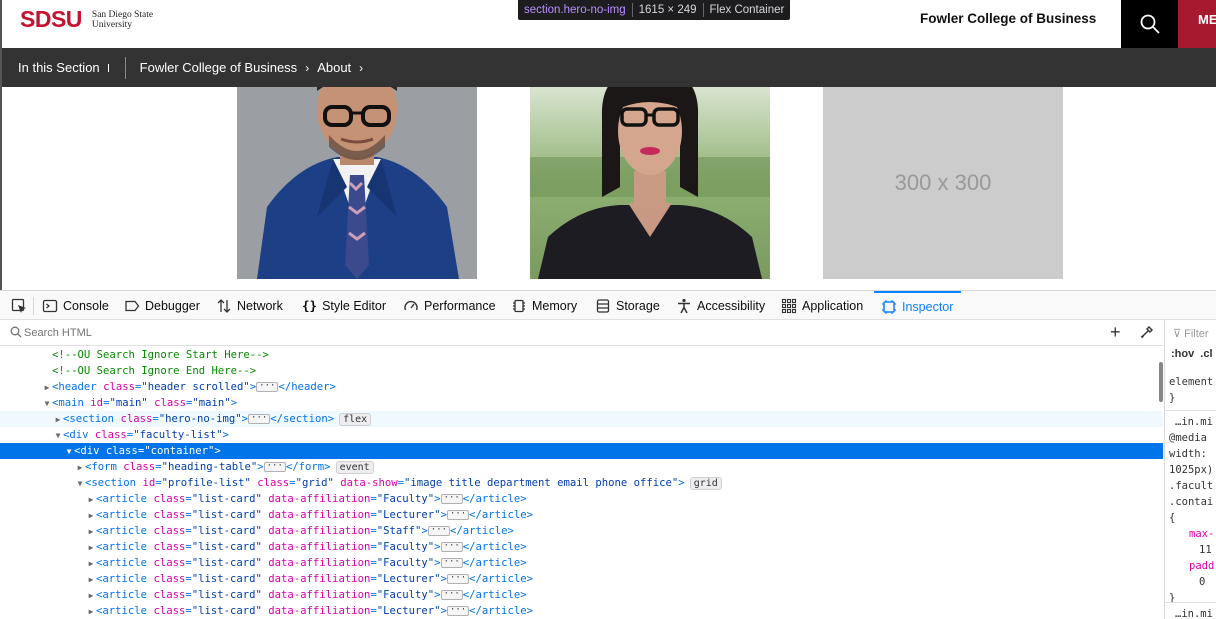 The width and height of the screenshot is (1216, 619). What do you see at coordinates (705, 483) in the screenshot?
I see `node-badge-grid: grid` at bounding box center [705, 483].